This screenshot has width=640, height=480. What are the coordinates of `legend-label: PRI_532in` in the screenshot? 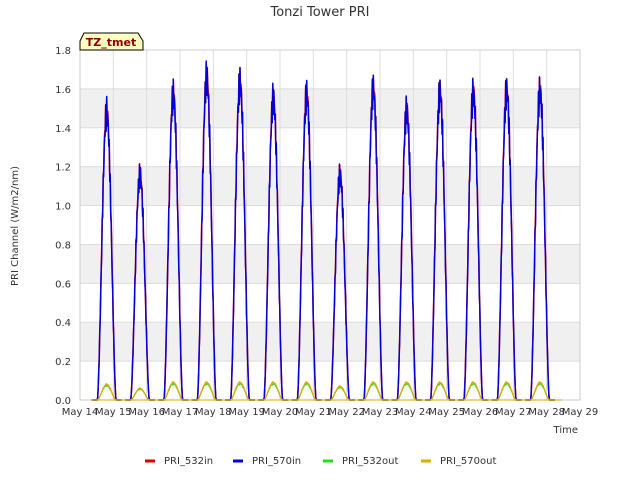 It's located at (188, 461).